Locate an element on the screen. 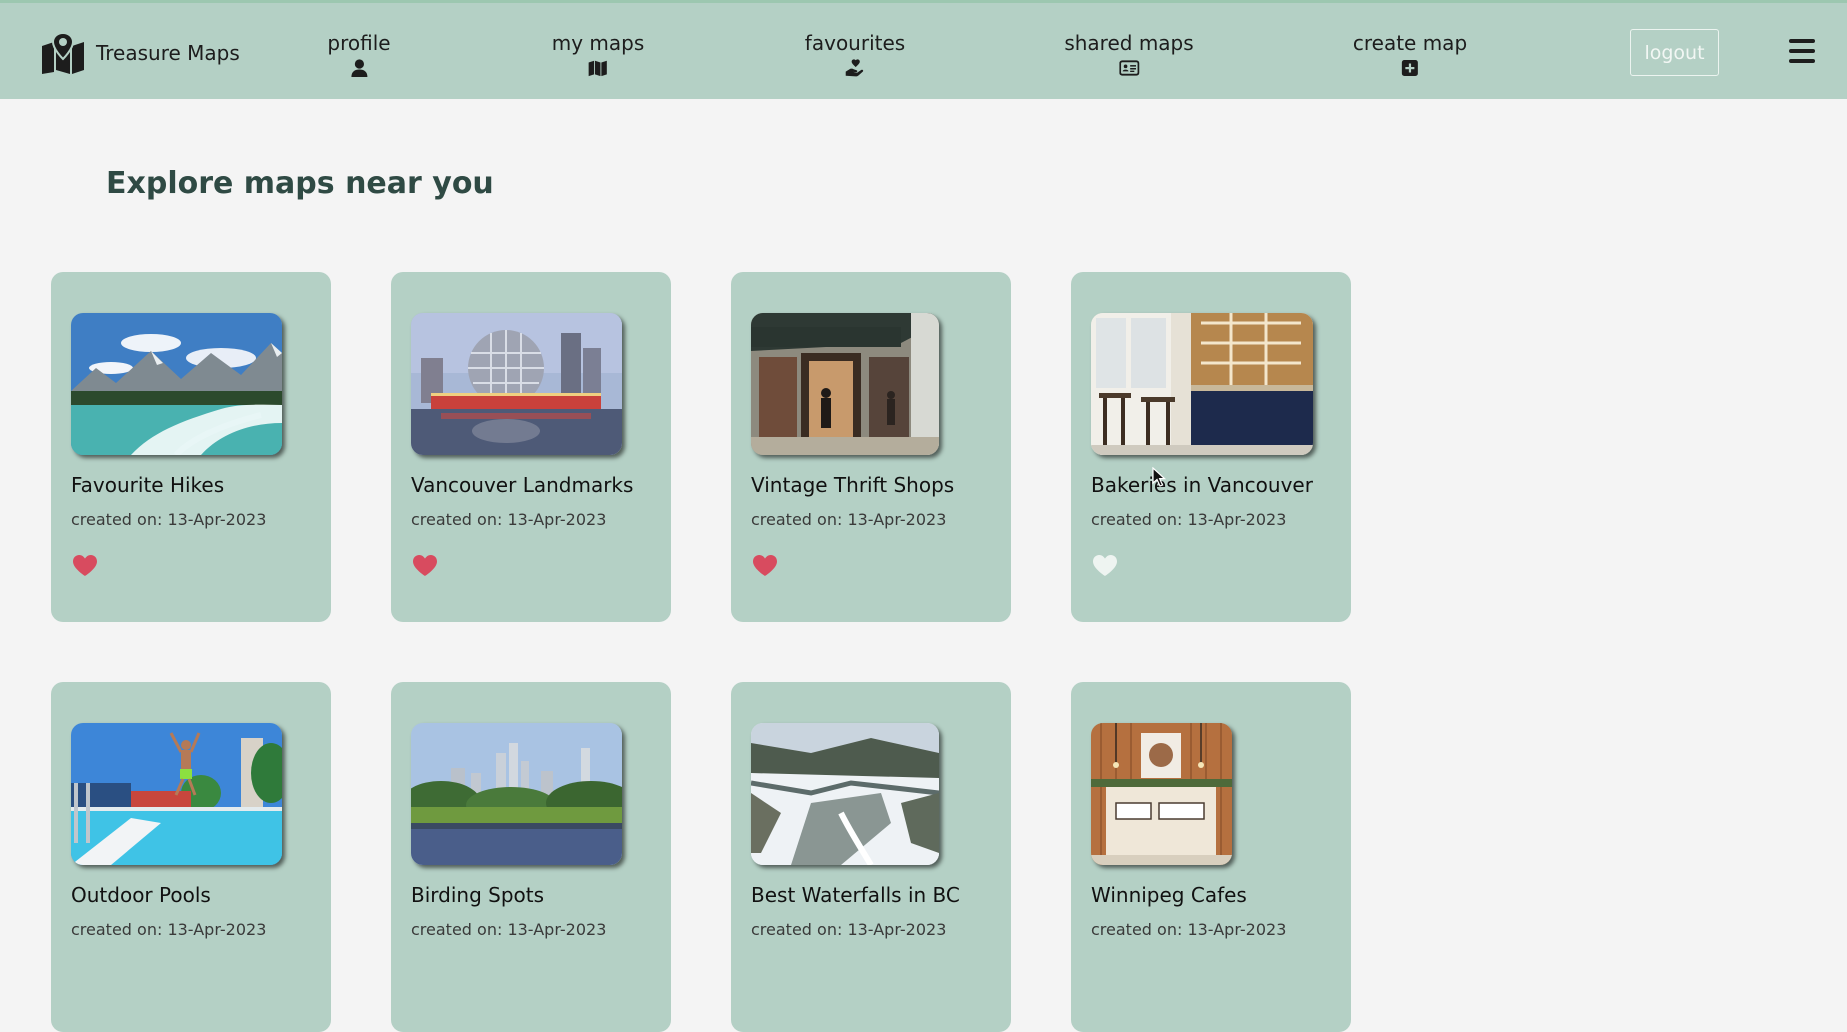 The width and height of the screenshot is (1847, 1032). map-pin-logo-icon is located at coordinates (63, 53).